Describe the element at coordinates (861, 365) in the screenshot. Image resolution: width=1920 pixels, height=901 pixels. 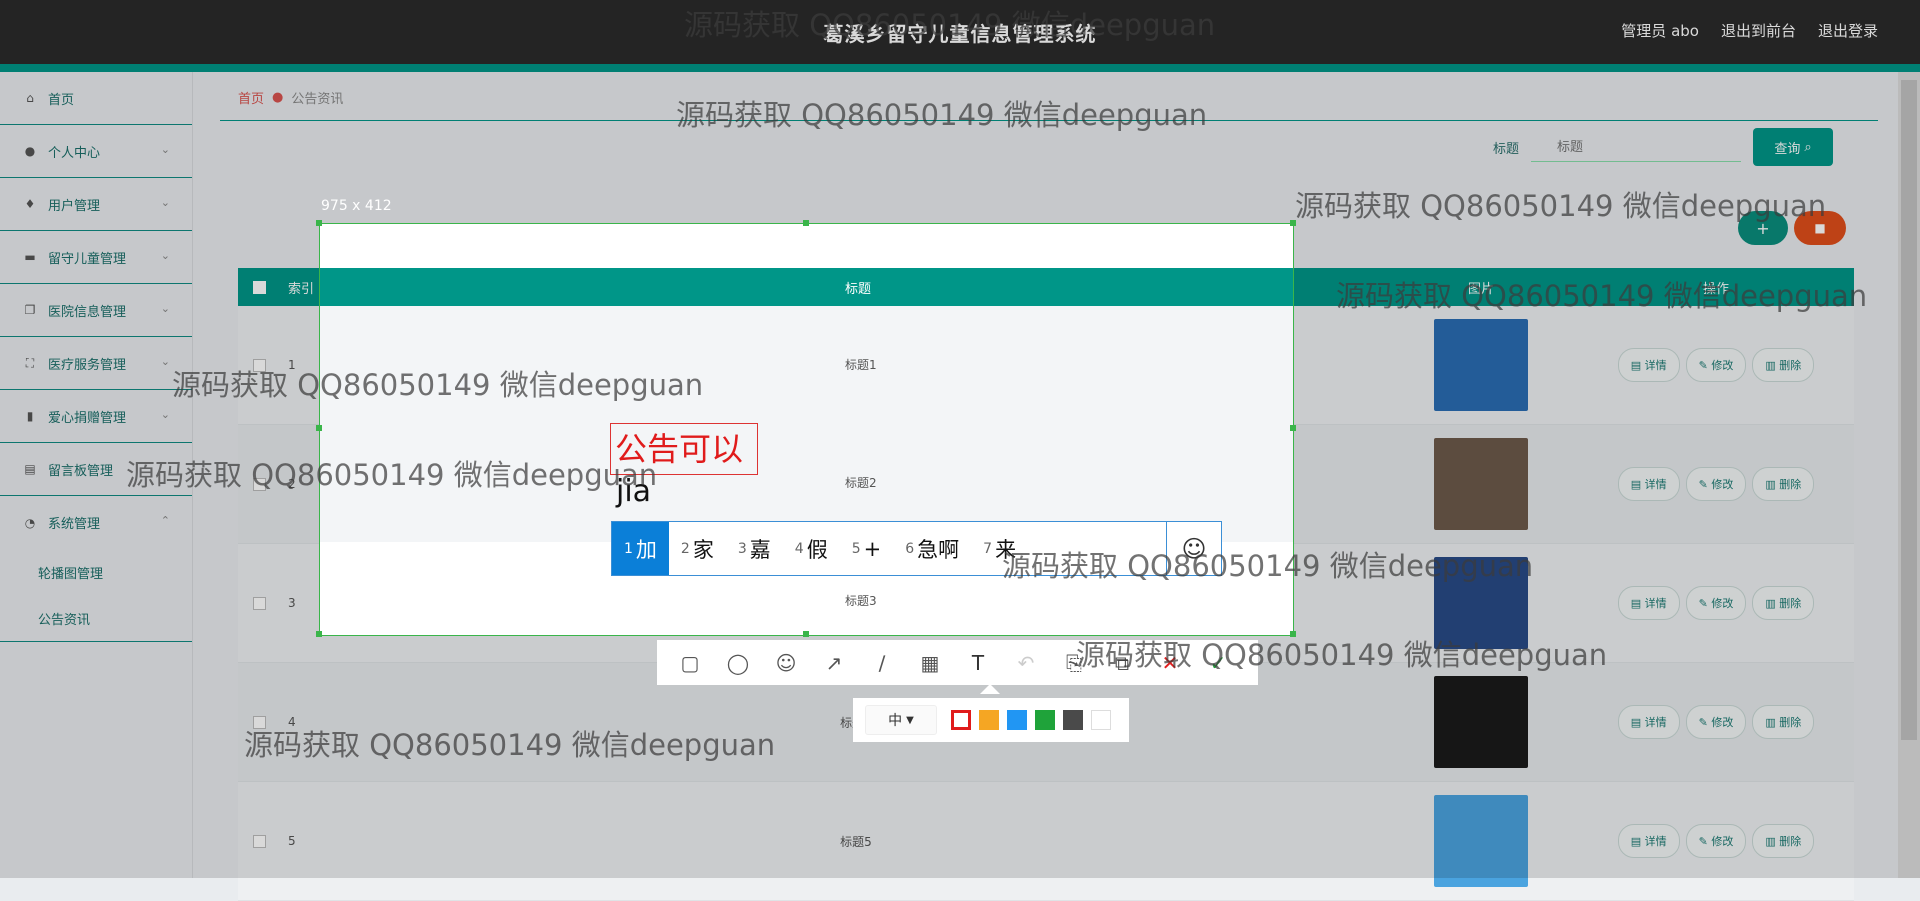
I see `capture-row-title: 标题1` at that location.